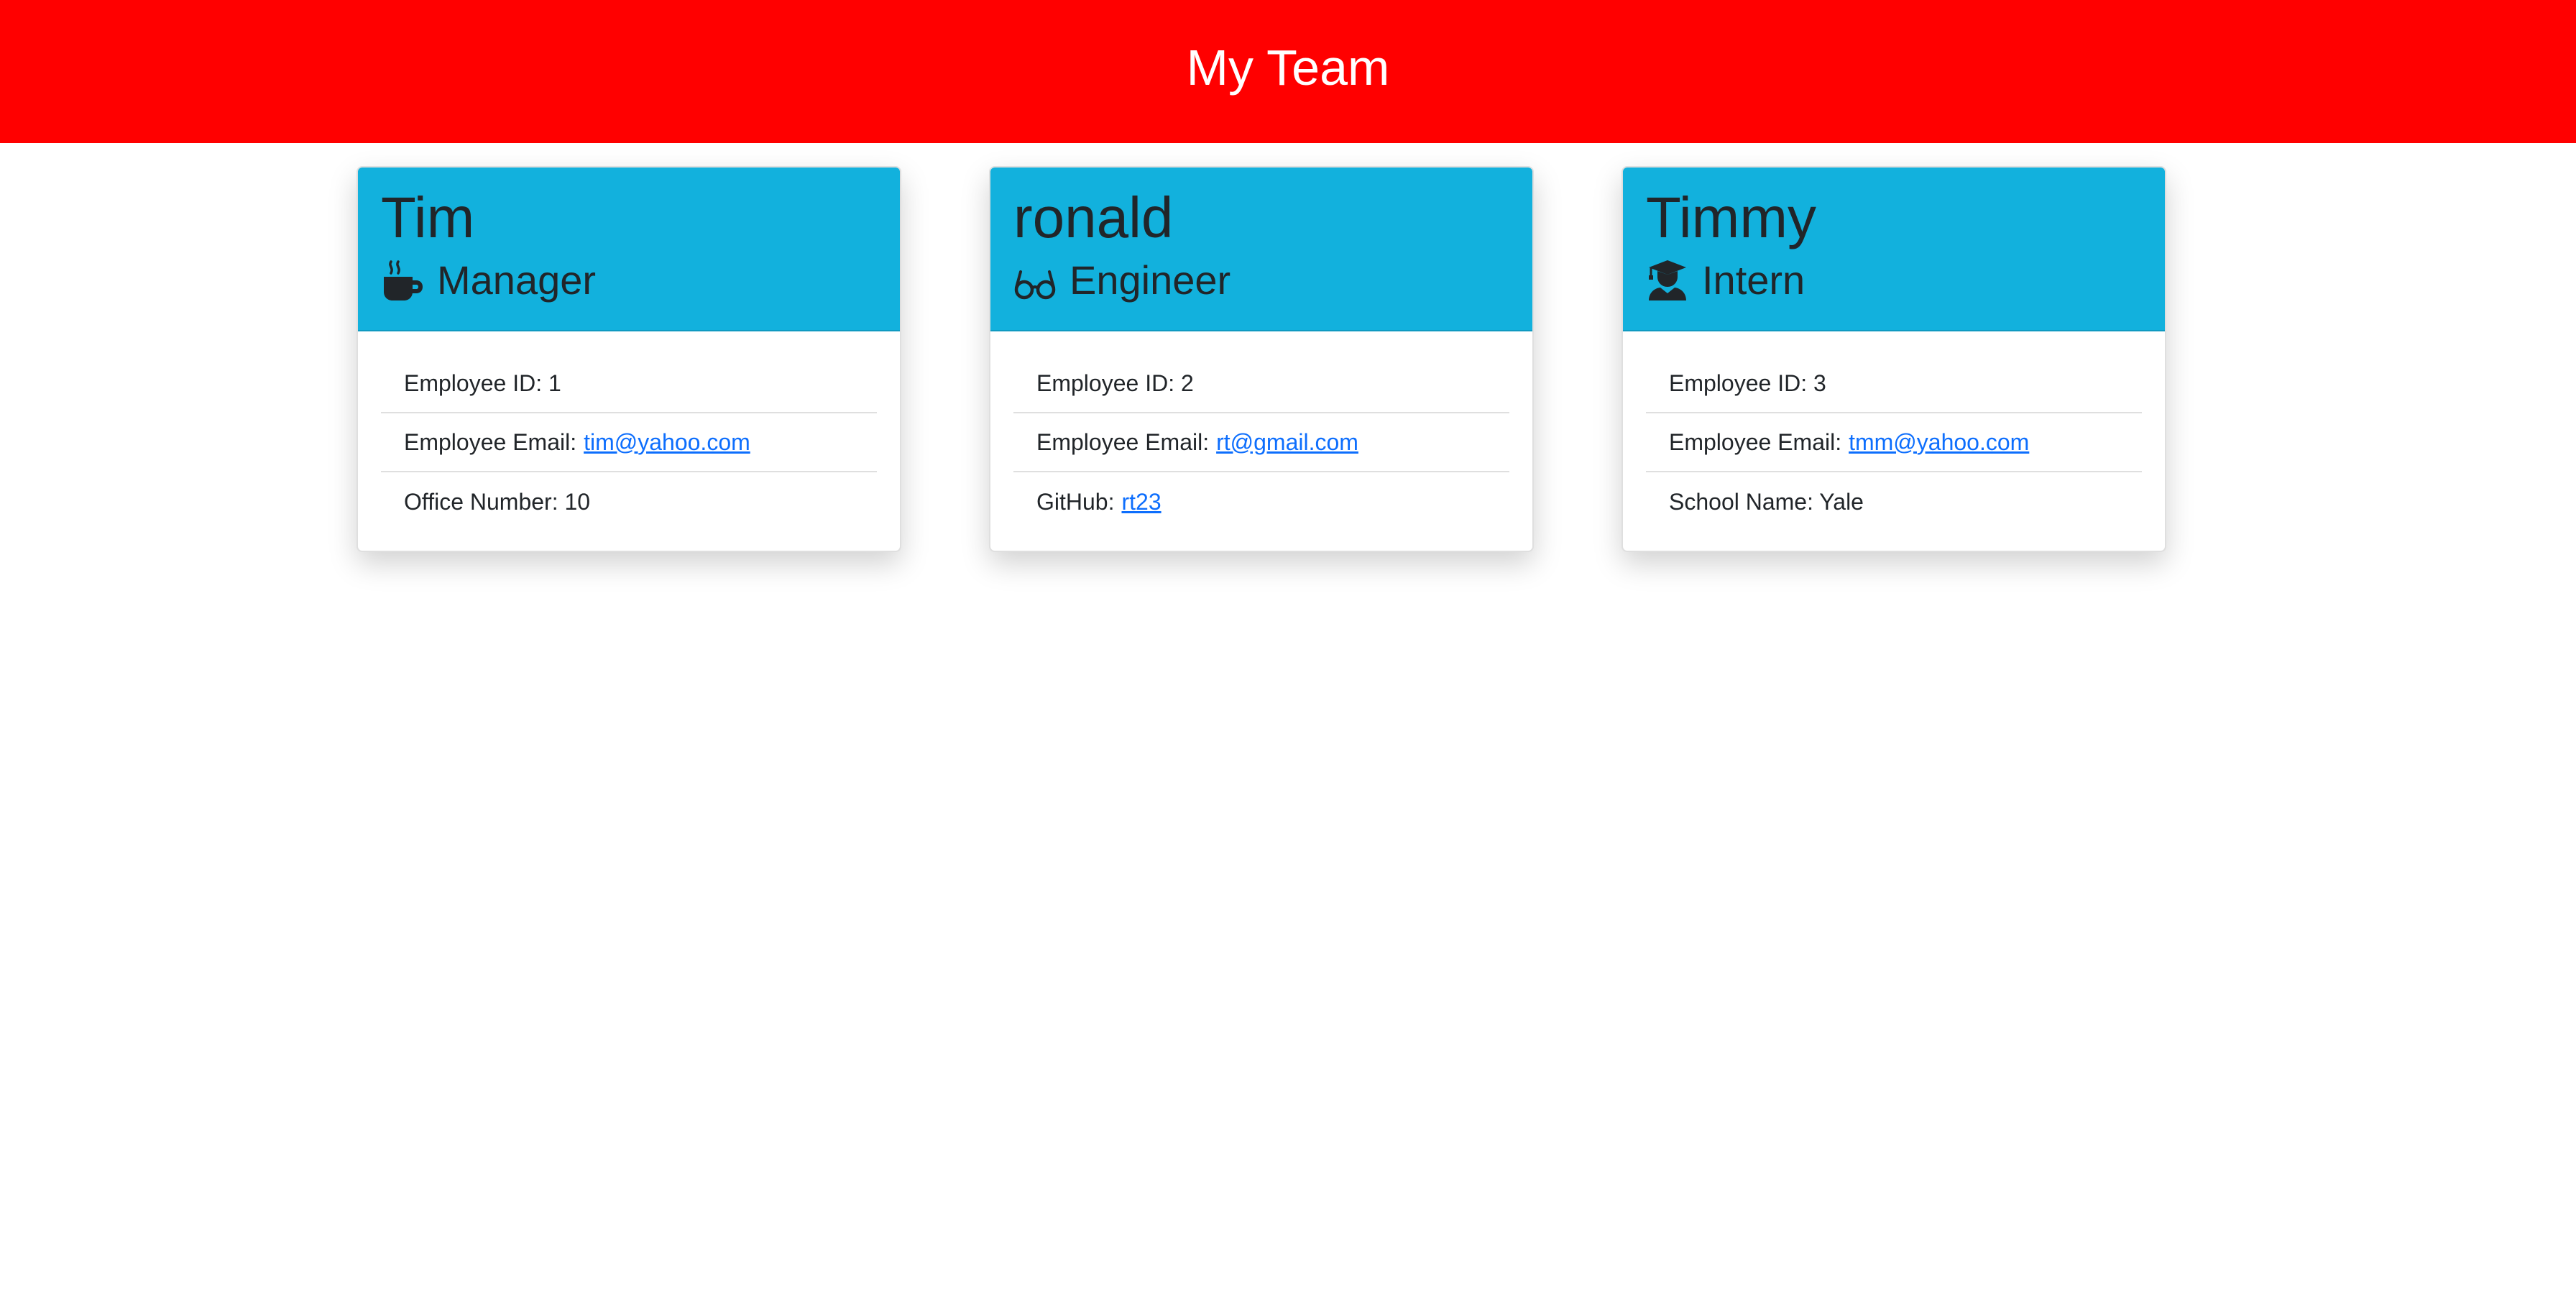 This screenshot has height=1294, width=2576. Describe the element at coordinates (402, 280) in the screenshot. I see `coffee-icon` at that location.